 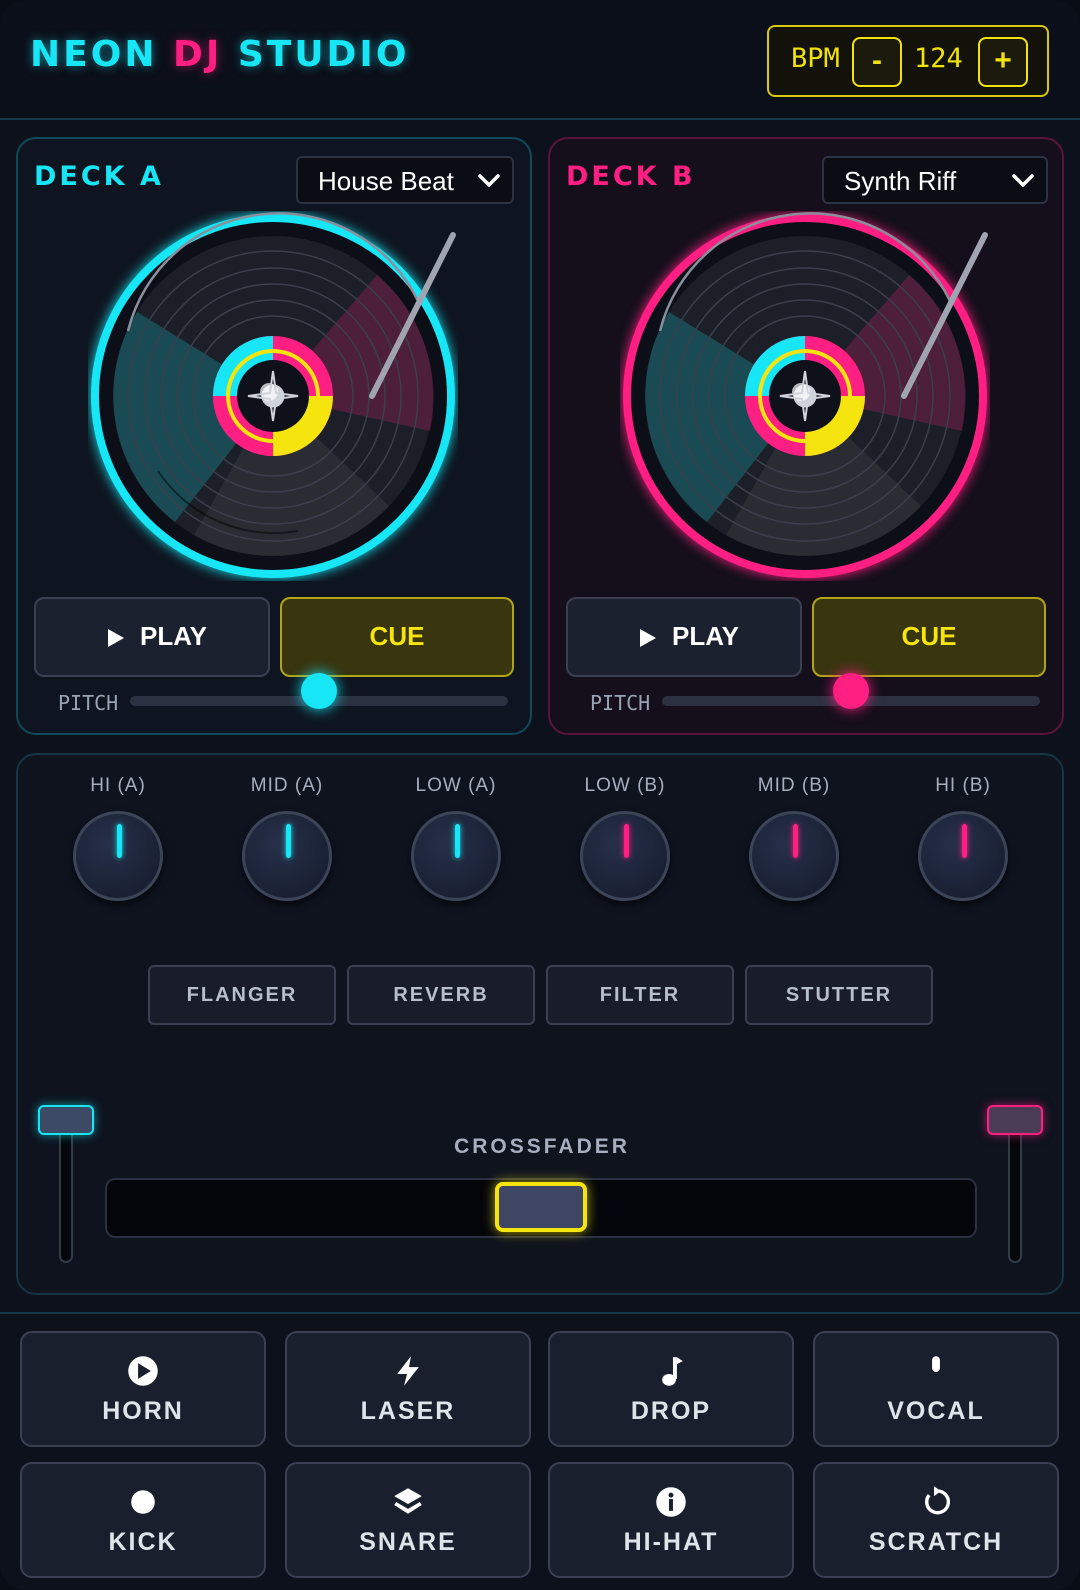 What do you see at coordinates (66, 1120) in the screenshot?
I see `deck-a-volume-handle` at bounding box center [66, 1120].